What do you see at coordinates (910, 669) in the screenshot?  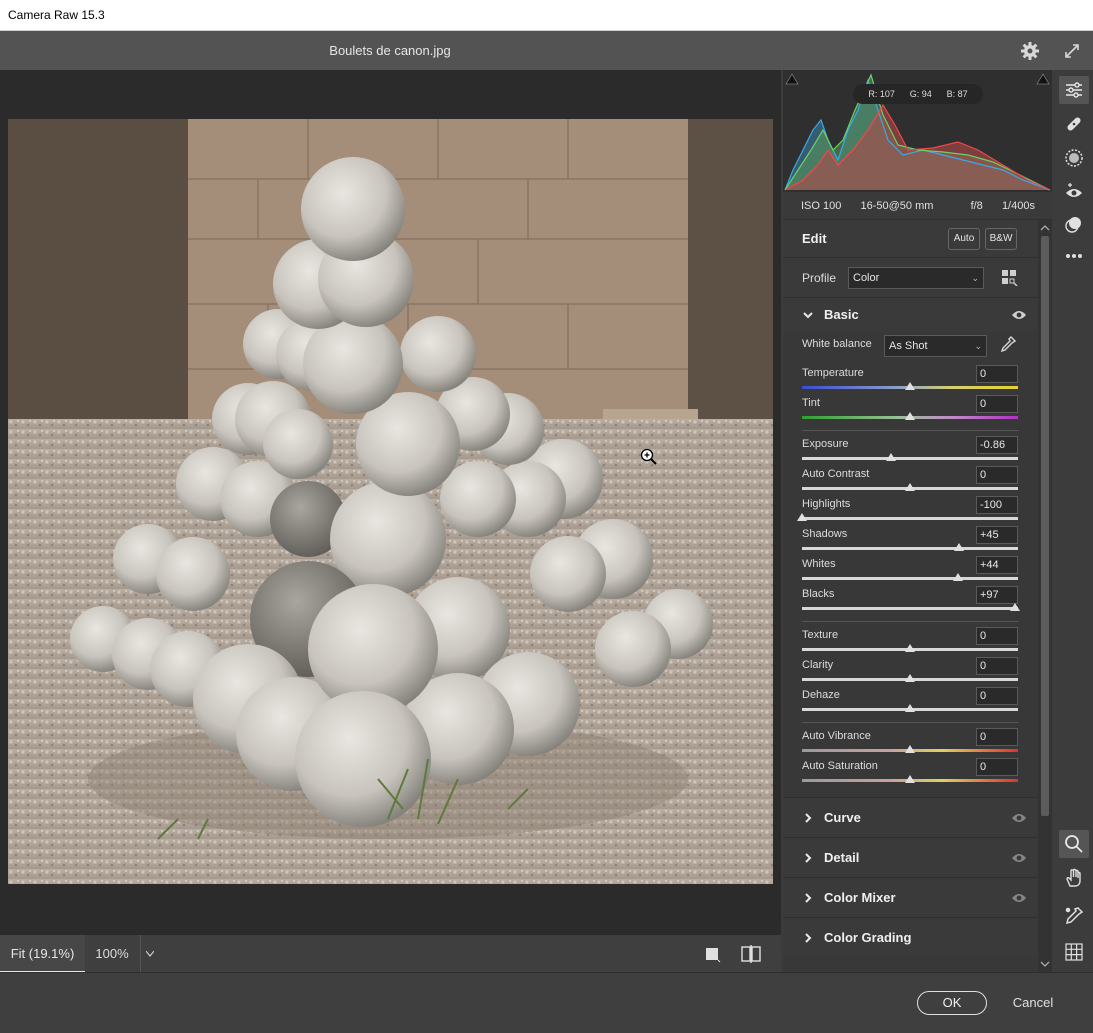 I see `clarity-slider: Clarity 0` at bounding box center [910, 669].